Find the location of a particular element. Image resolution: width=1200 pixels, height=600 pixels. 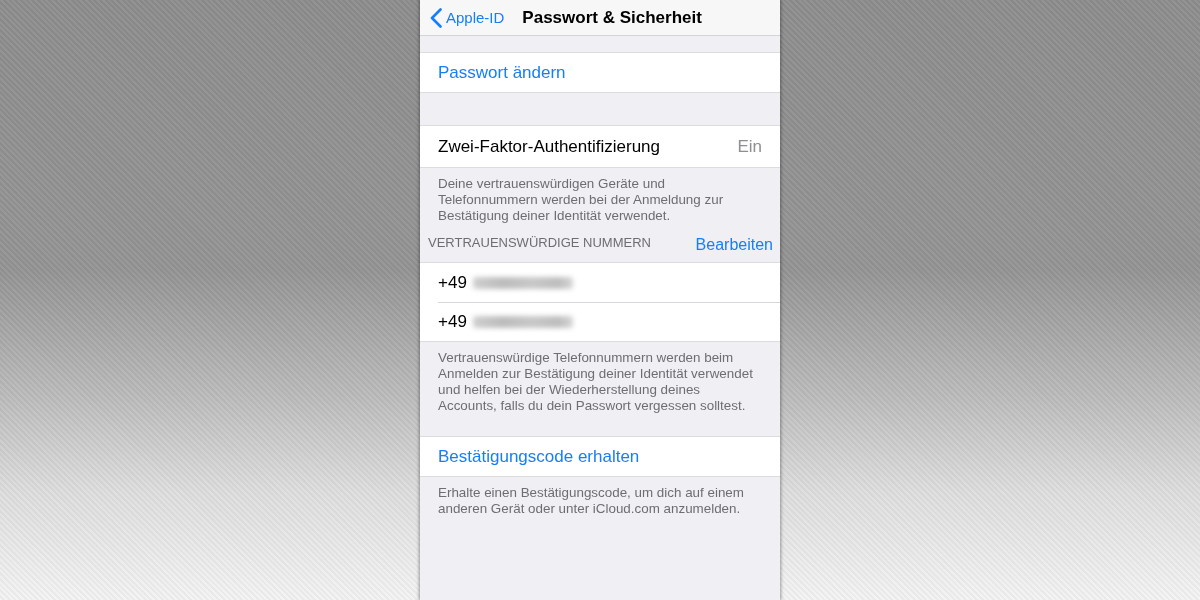

nav-title: Passwort & Sicherheit is located at coordinates (612, 17).